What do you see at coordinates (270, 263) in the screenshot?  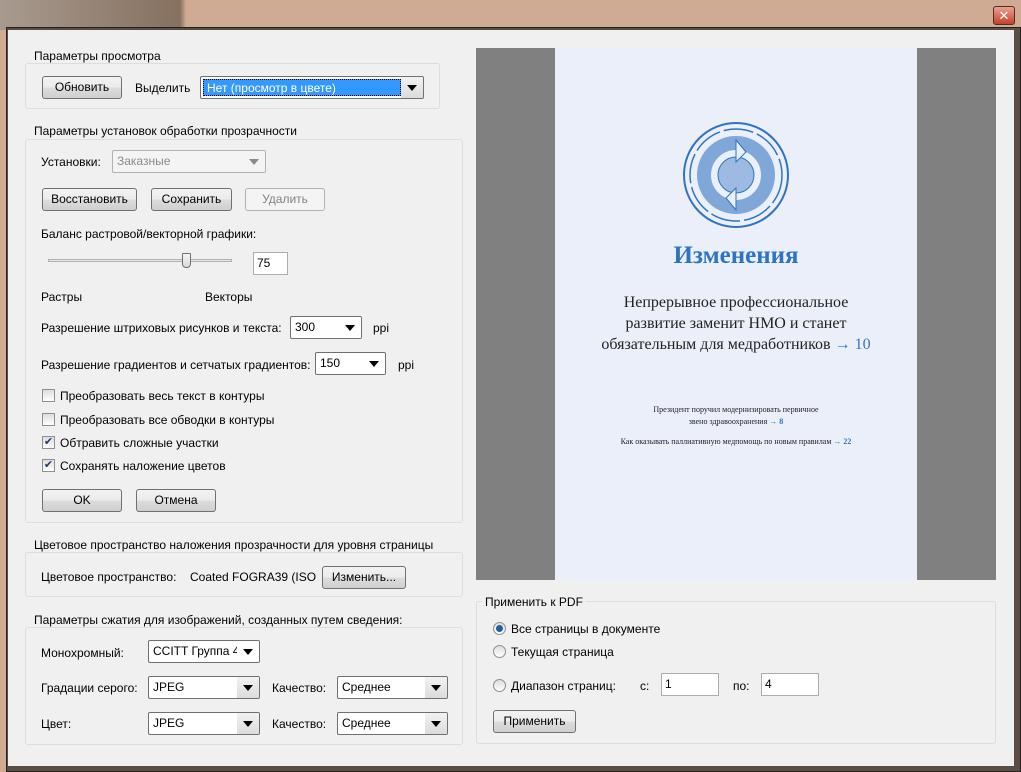 I see `balance-input: 75` at bounding box center [270, 263].